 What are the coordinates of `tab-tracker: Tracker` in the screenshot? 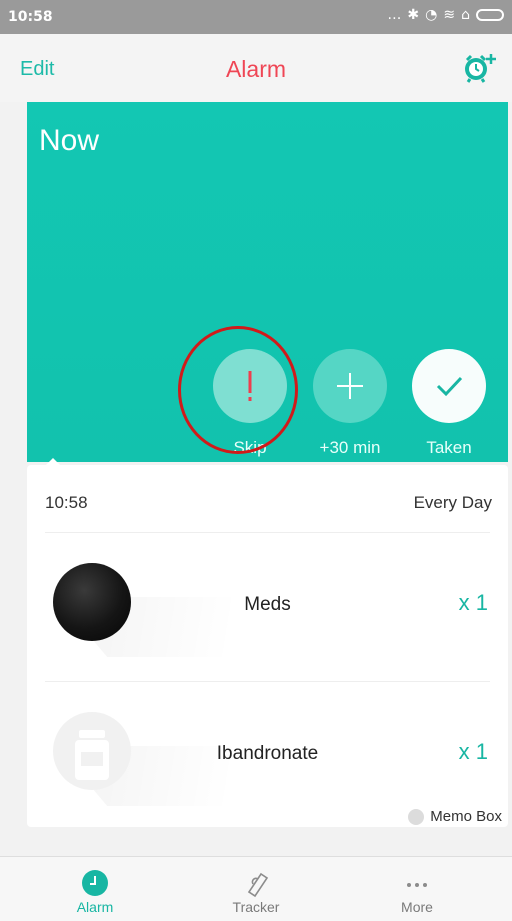 It's located at (256, 889).